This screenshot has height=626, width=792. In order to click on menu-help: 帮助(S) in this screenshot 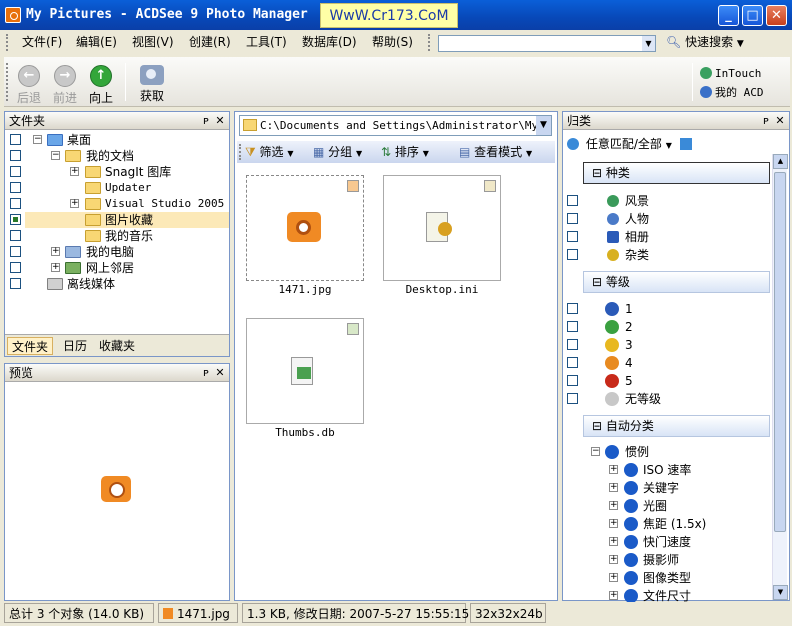, I will do `click(392, 42)`.